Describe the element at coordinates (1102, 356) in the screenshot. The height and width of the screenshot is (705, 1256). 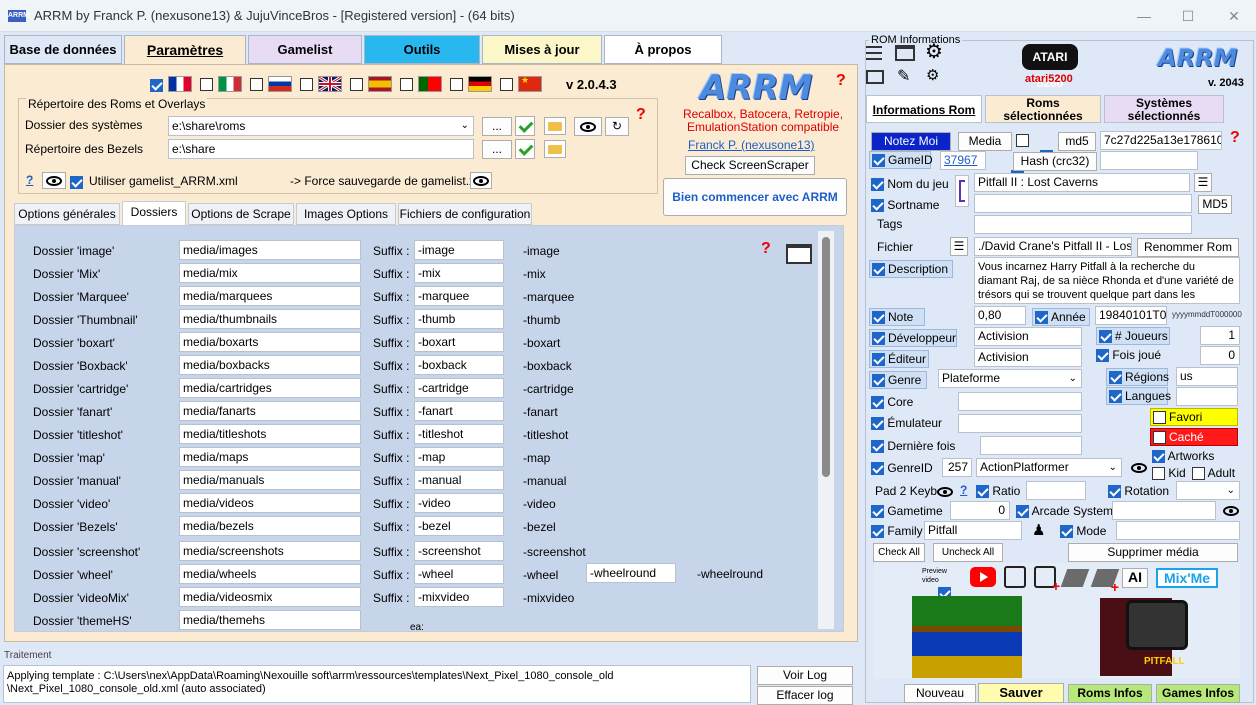
I see `played-checkbox` at that location.